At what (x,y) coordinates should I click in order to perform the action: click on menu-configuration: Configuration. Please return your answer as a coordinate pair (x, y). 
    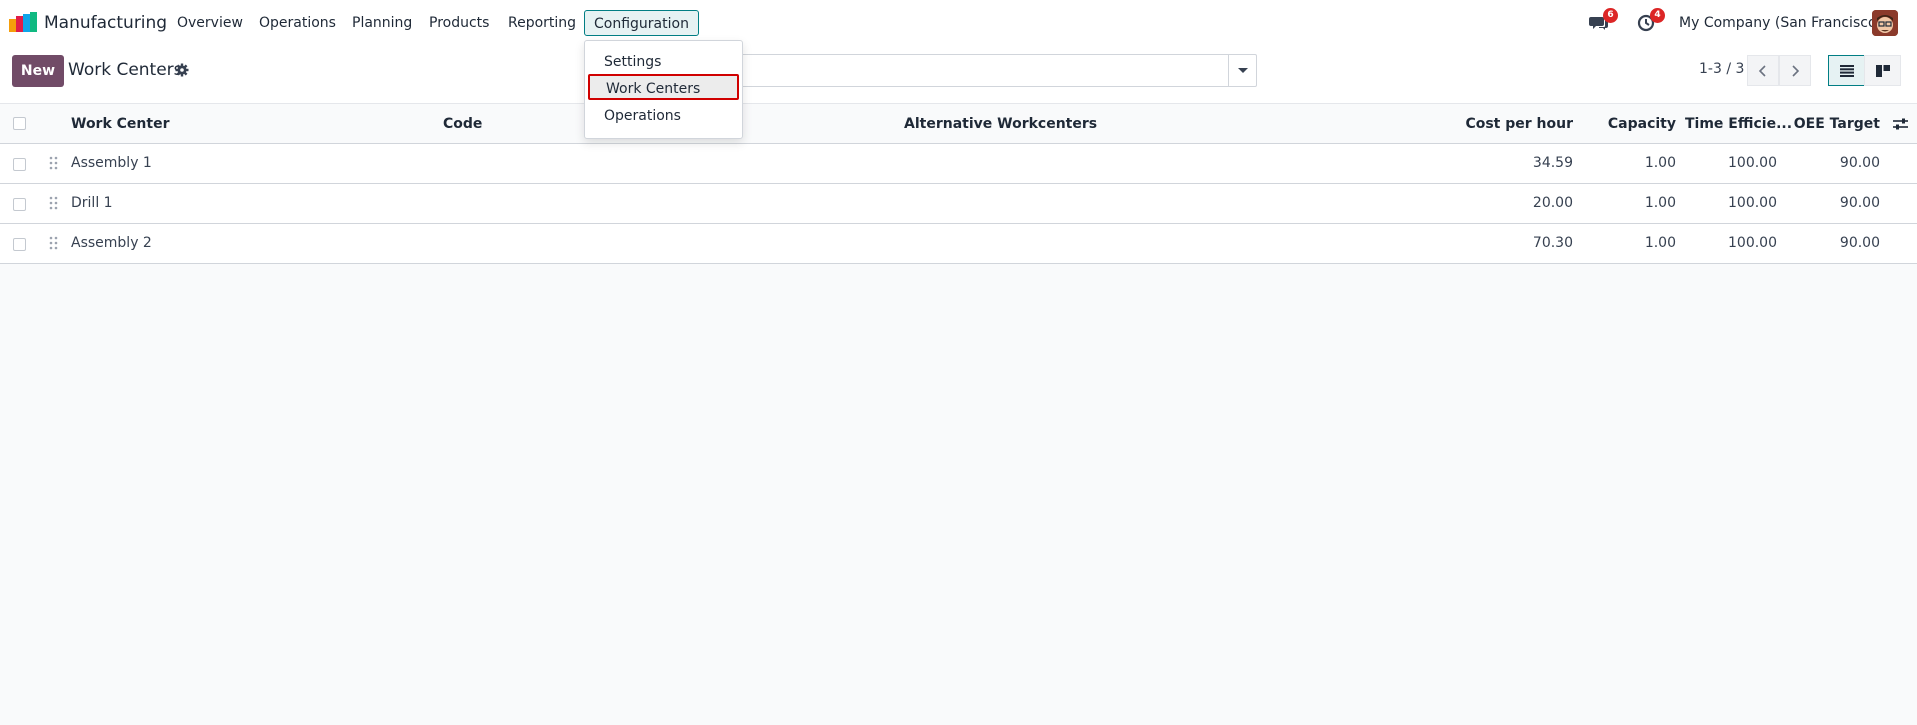
    Looking at the image, I should click on (641, 23).